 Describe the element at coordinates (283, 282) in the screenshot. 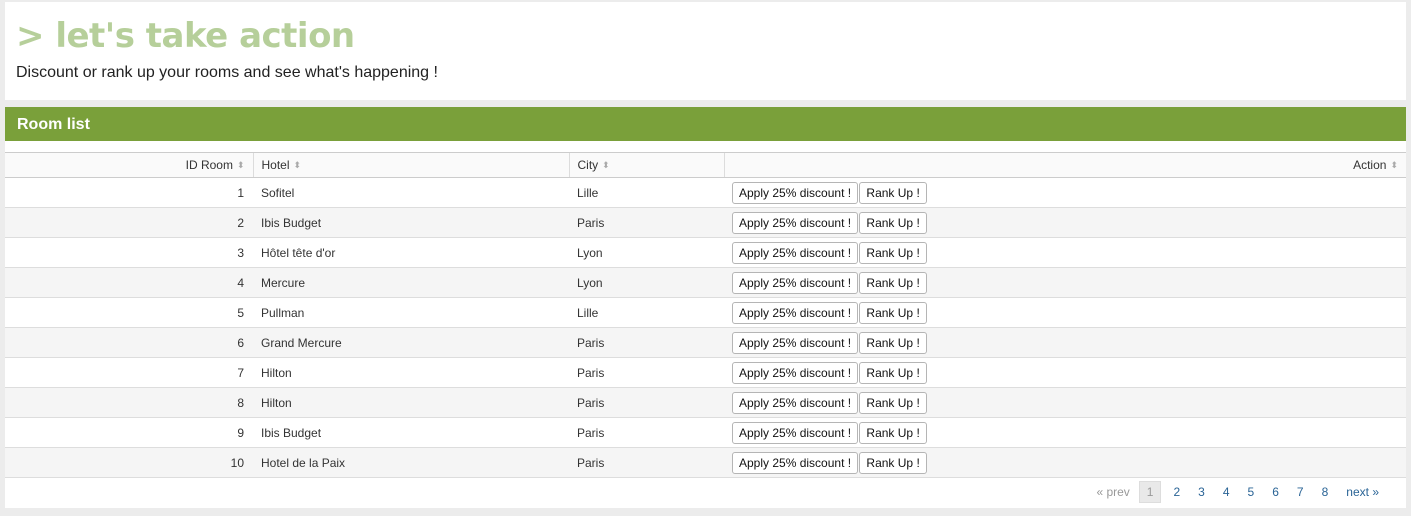

I see `cell-hotel: Mercure` at that location.